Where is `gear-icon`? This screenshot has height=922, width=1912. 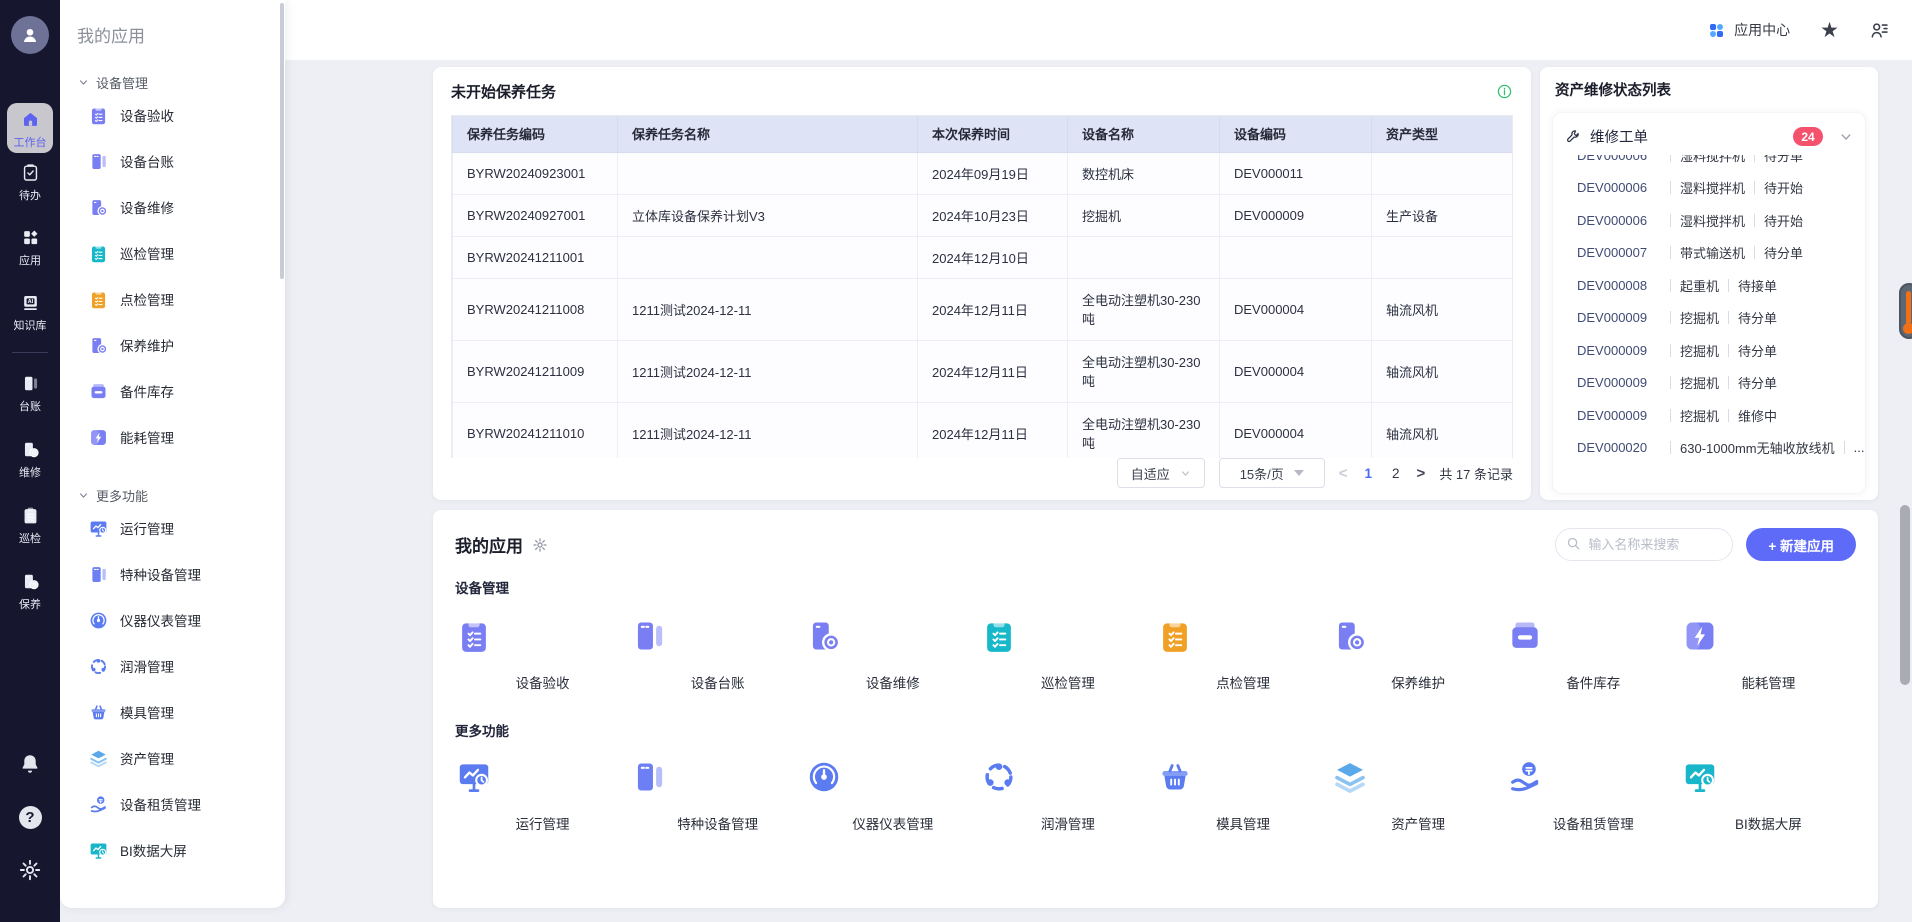 gear-icon is located at coordinates (540, 545).